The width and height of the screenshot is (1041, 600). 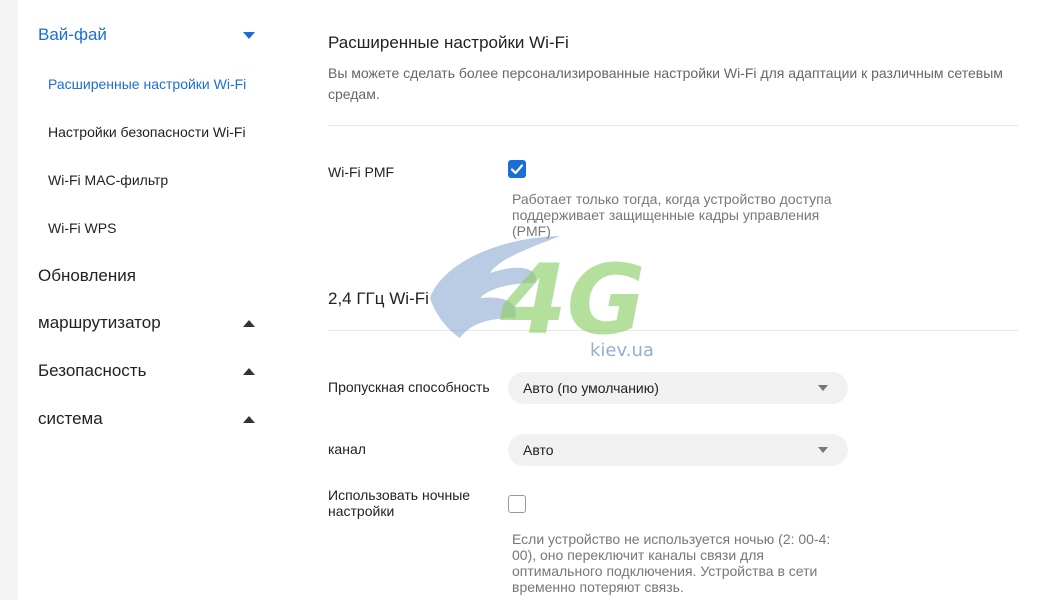 I want to click on nav-section-updates: Обновления, so click(x=148, y=276).